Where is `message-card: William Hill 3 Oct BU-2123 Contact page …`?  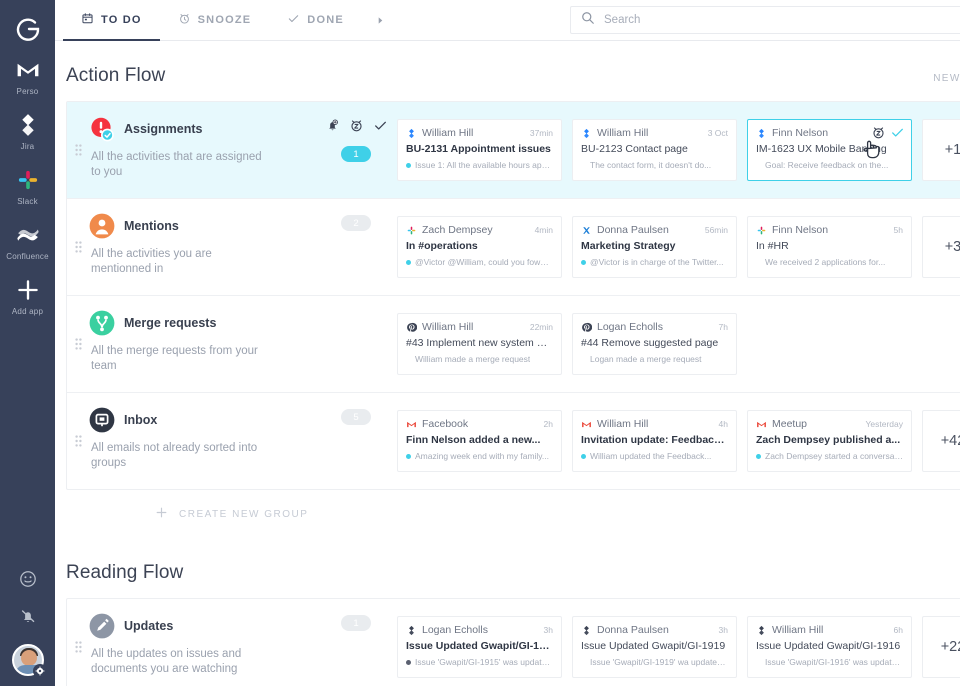
message-card: William Hill 3 Oct BU-2123 Contact page … is located at coordinates (654, 150).